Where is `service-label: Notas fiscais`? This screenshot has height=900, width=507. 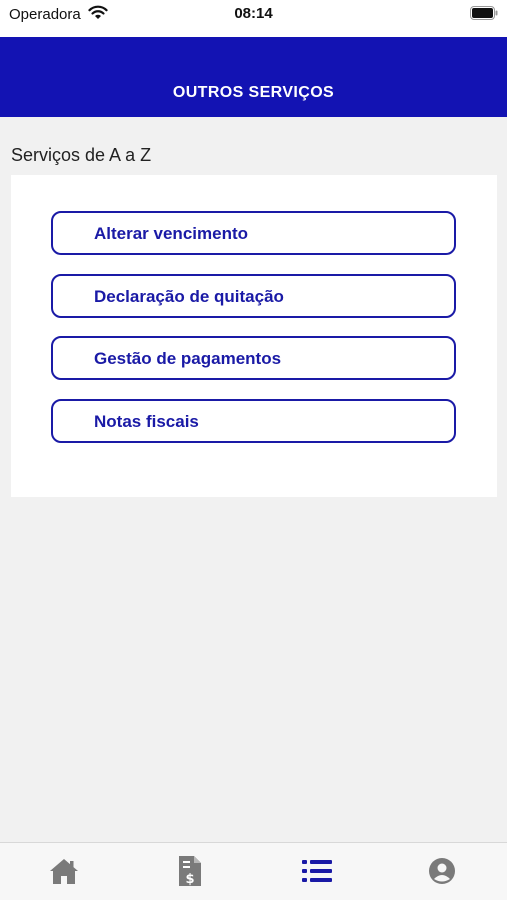
service-label: Notas fiscais is located at coordinates (146, 421).